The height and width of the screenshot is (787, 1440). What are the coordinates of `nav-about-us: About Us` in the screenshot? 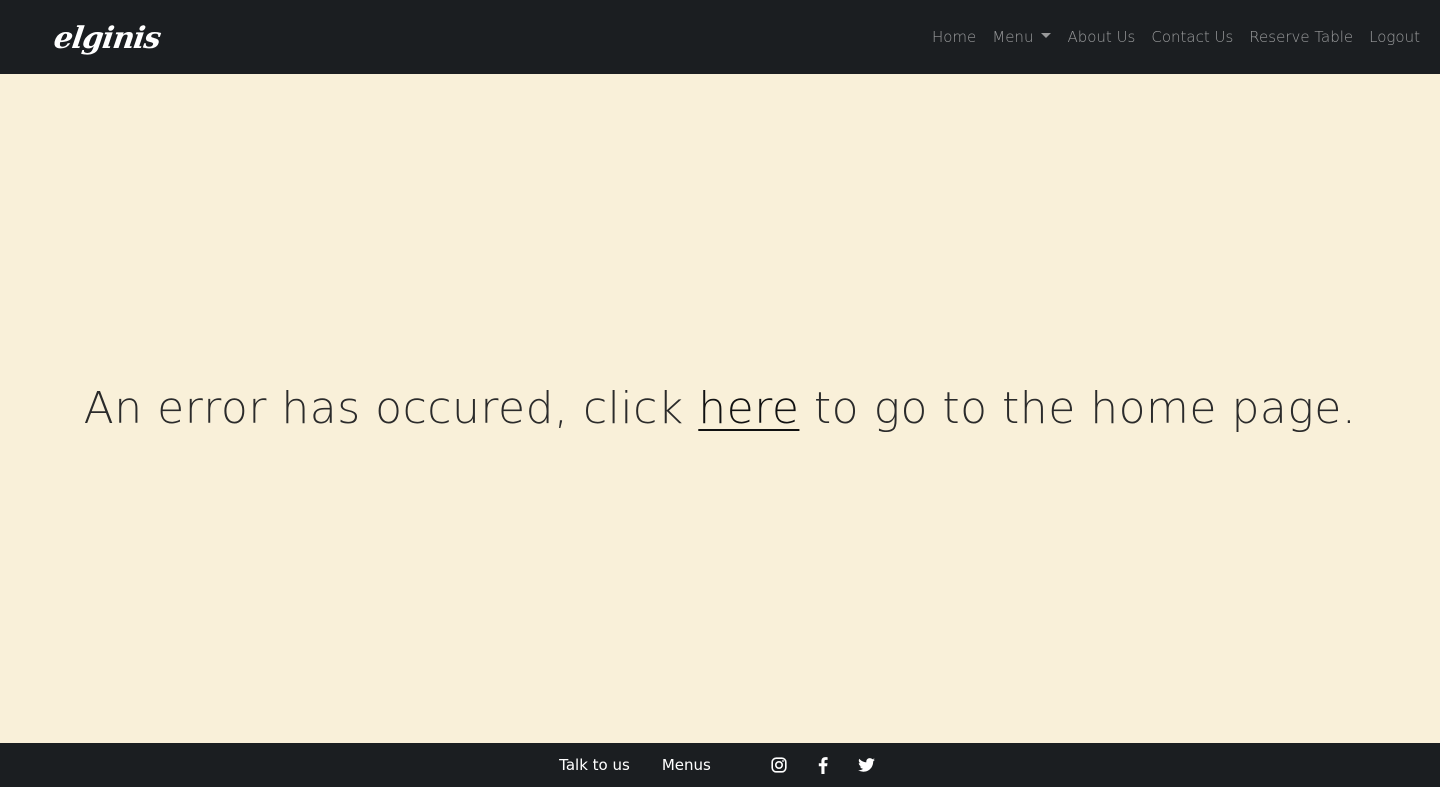 It's located at (1101, 37).